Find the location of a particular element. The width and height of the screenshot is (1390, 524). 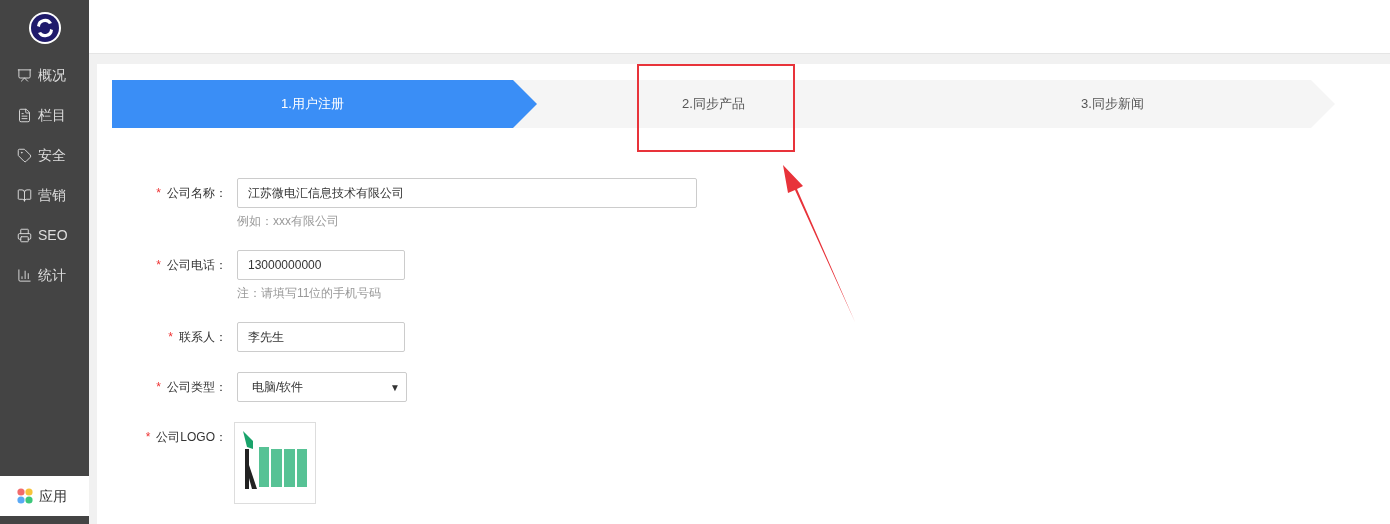

sidebar-item: 栏目 is located at coordinates (44, 115).